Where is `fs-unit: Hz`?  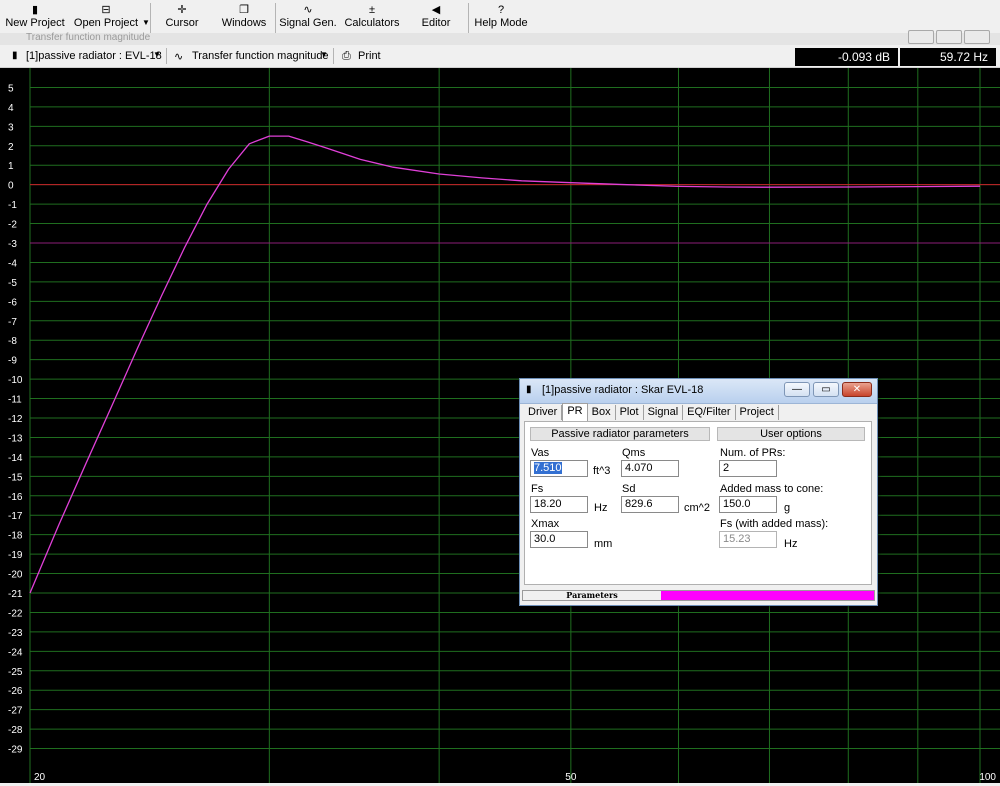 fs-unit: Hz is located at coordinates (601, 508).